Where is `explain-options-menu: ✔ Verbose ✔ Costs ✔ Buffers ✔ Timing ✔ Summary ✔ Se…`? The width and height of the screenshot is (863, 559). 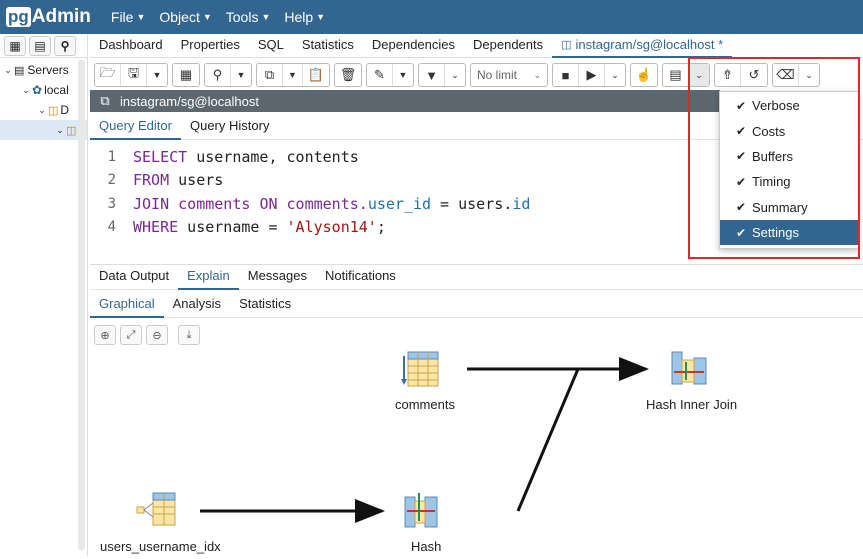
explain-options-menu: ✔ Verbose ✔ Costs ✔ Buffers ✔ Timing ✔ Summary ✔ Se… is located at coordinates (789, 170).